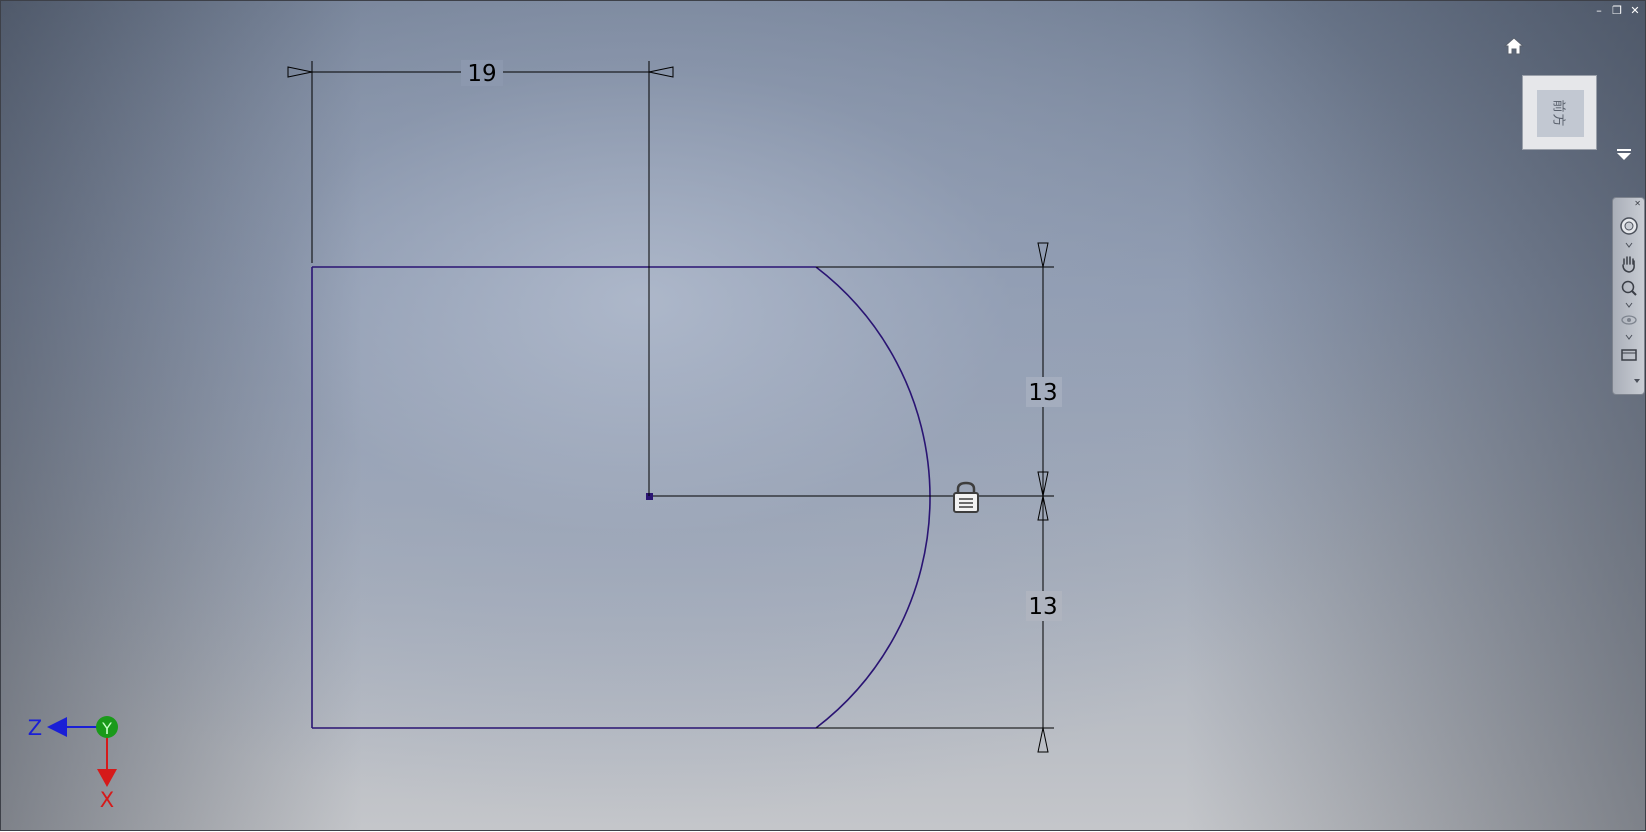 The height and width of the screenshot is (832, 1646). I want to click on restore-button: ❐, so click(1617, 11).